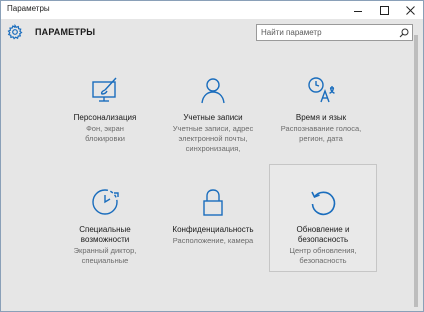 This screenshot has width=424, height=312. What do you see at coordinates (321, 133) in the screenshot?
I see `tile-description: Распознавание голоса, регион, дата` at bounding box center [321, 133].